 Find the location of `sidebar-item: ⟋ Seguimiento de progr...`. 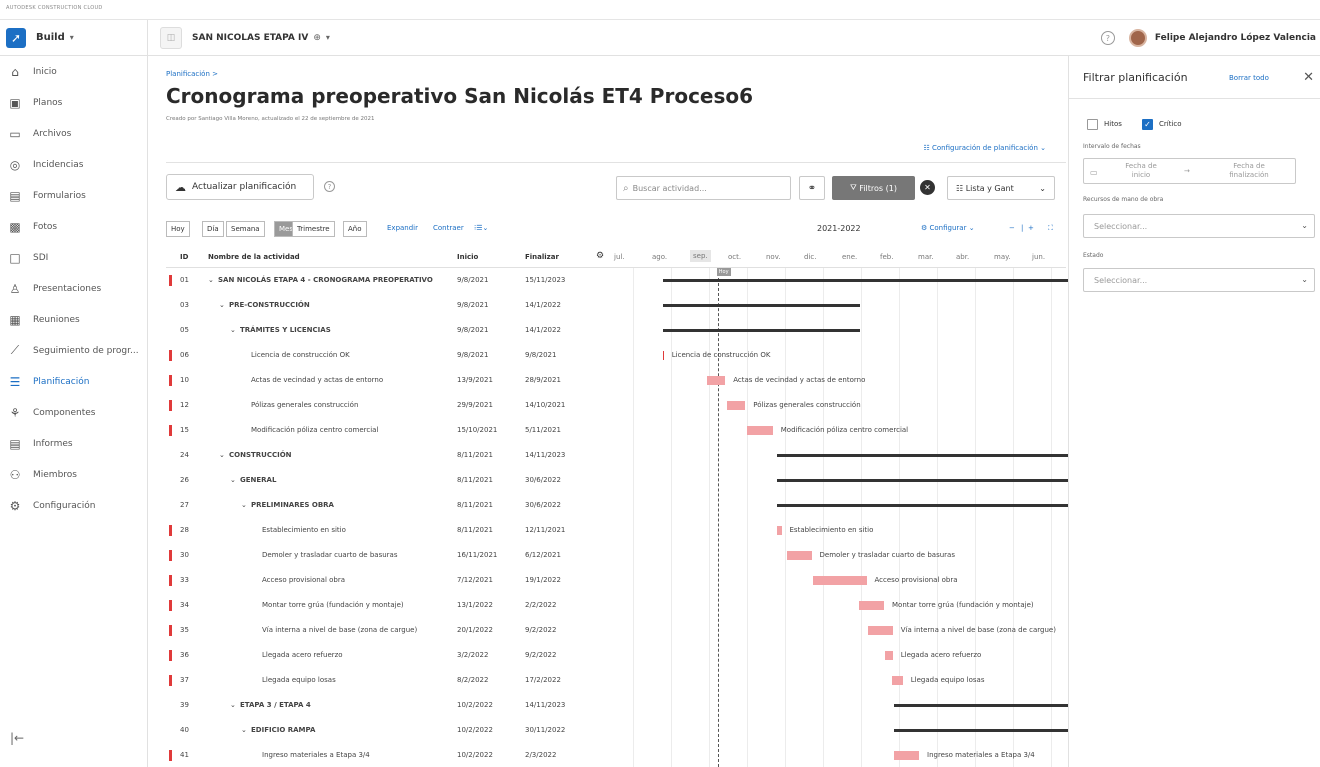

sidebar-item: ⟋ Seguimiento de progr... is located at coordinates (73, 350).